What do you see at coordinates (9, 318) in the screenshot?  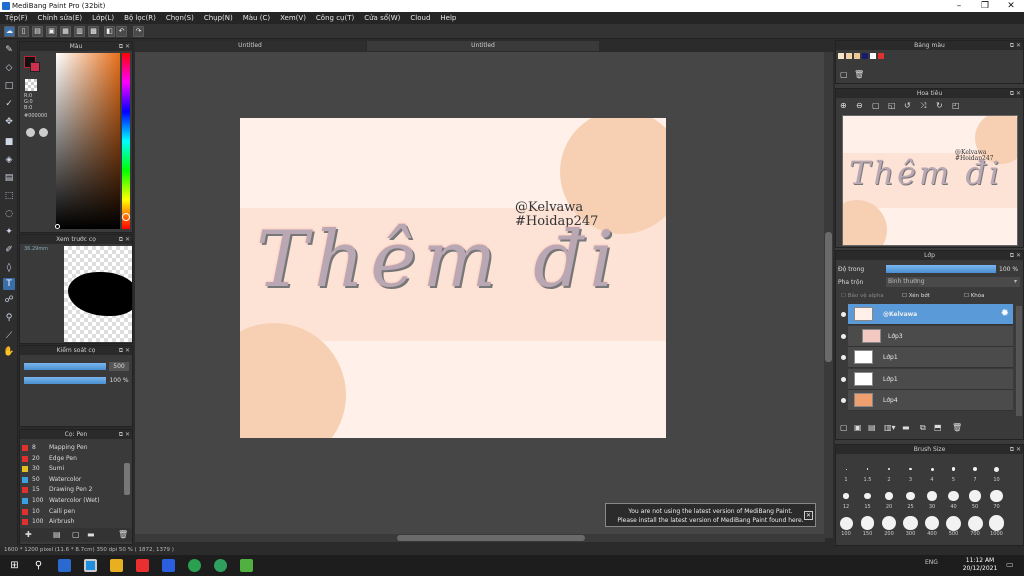 I see `eyedropper-icon: ⚲` at bounding box center [9, 318].